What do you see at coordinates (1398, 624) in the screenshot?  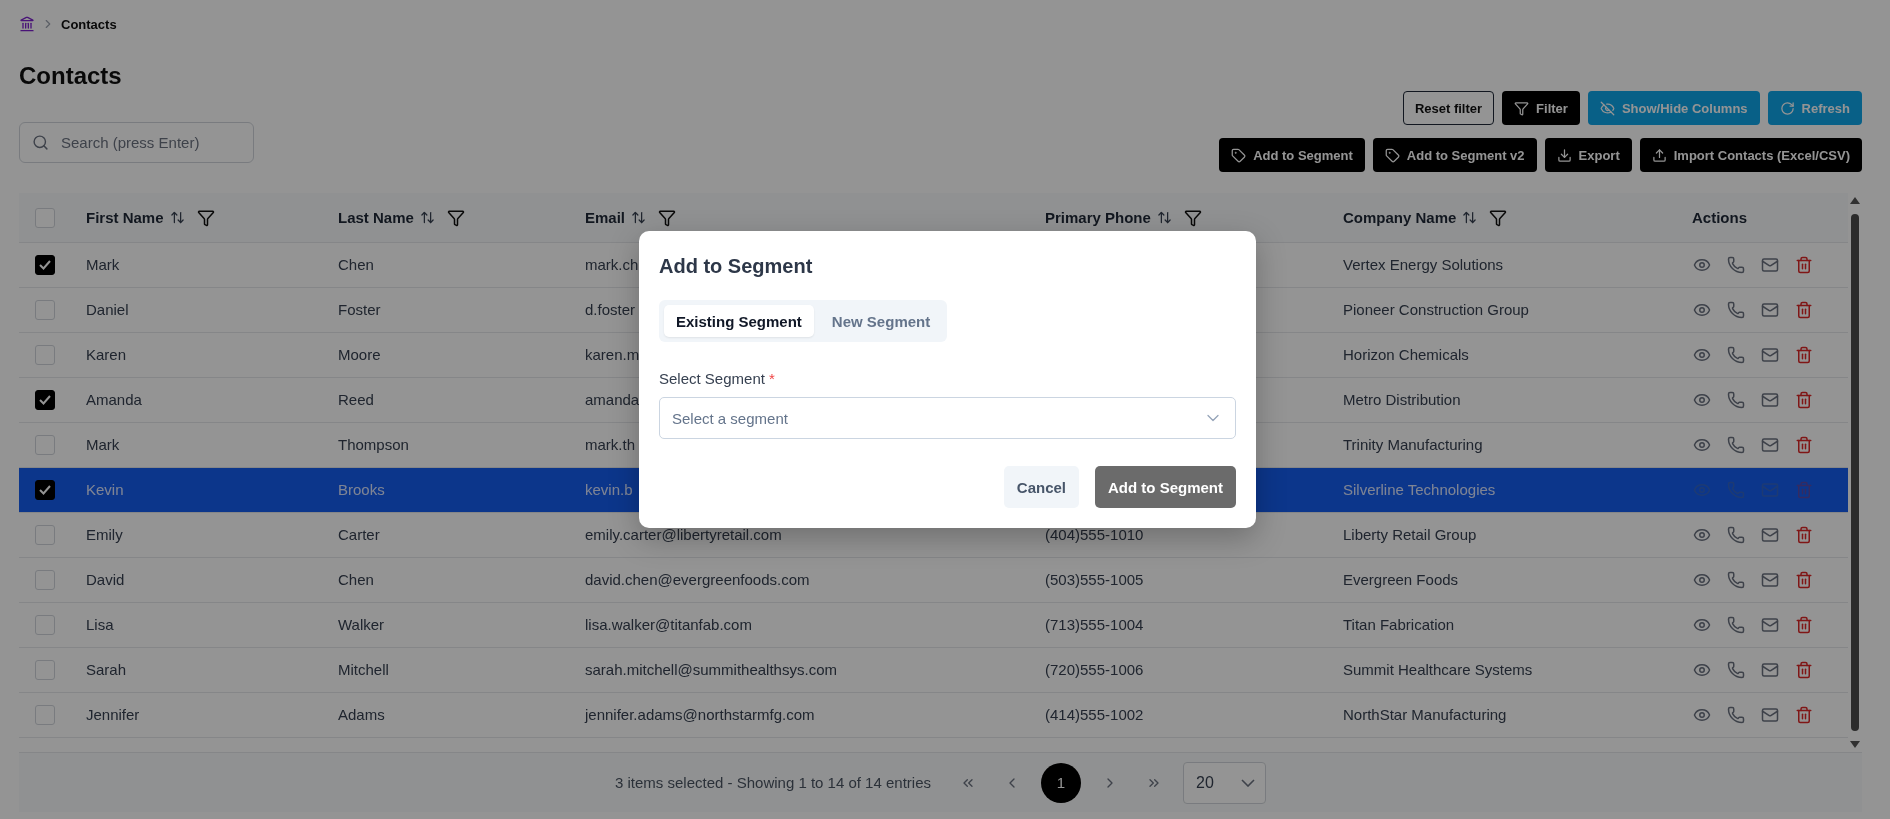 I see `table-cell-text: Titan Fabrication` at bounding box center [1398, 624].